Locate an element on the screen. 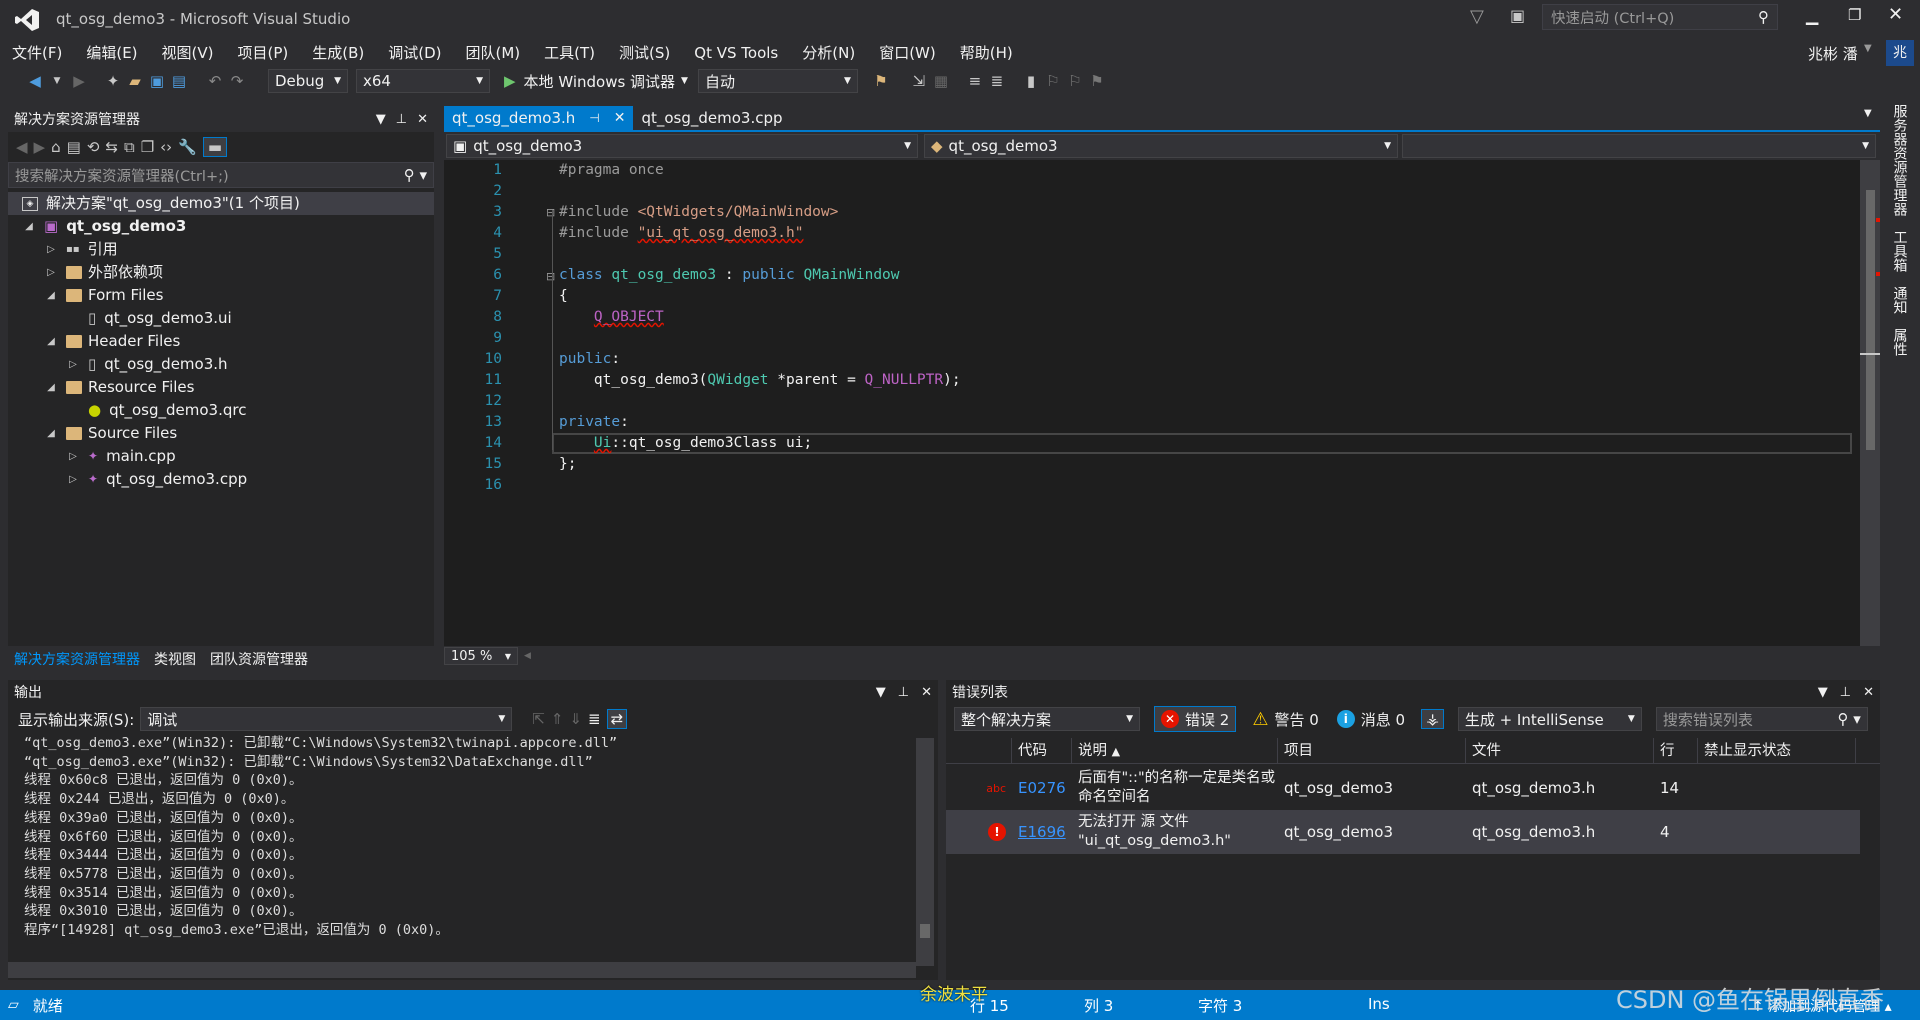 The image size is (1920, 1020). maximize-button: ❐ is located at coordinates (1854, 15).